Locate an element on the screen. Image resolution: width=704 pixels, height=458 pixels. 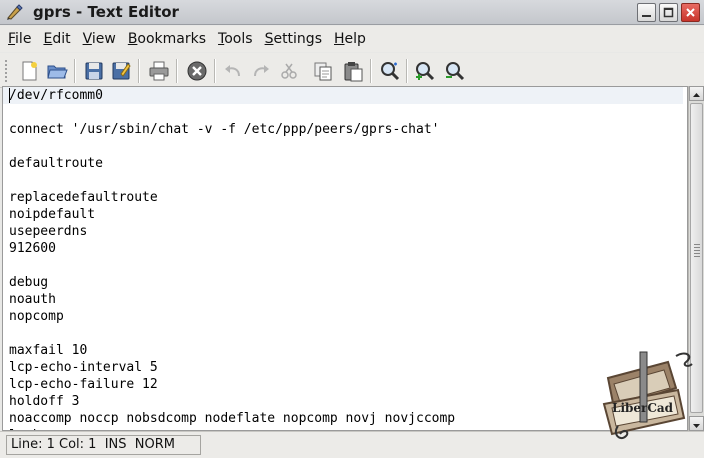
menu-file: File is located at coordinates (19, 39).